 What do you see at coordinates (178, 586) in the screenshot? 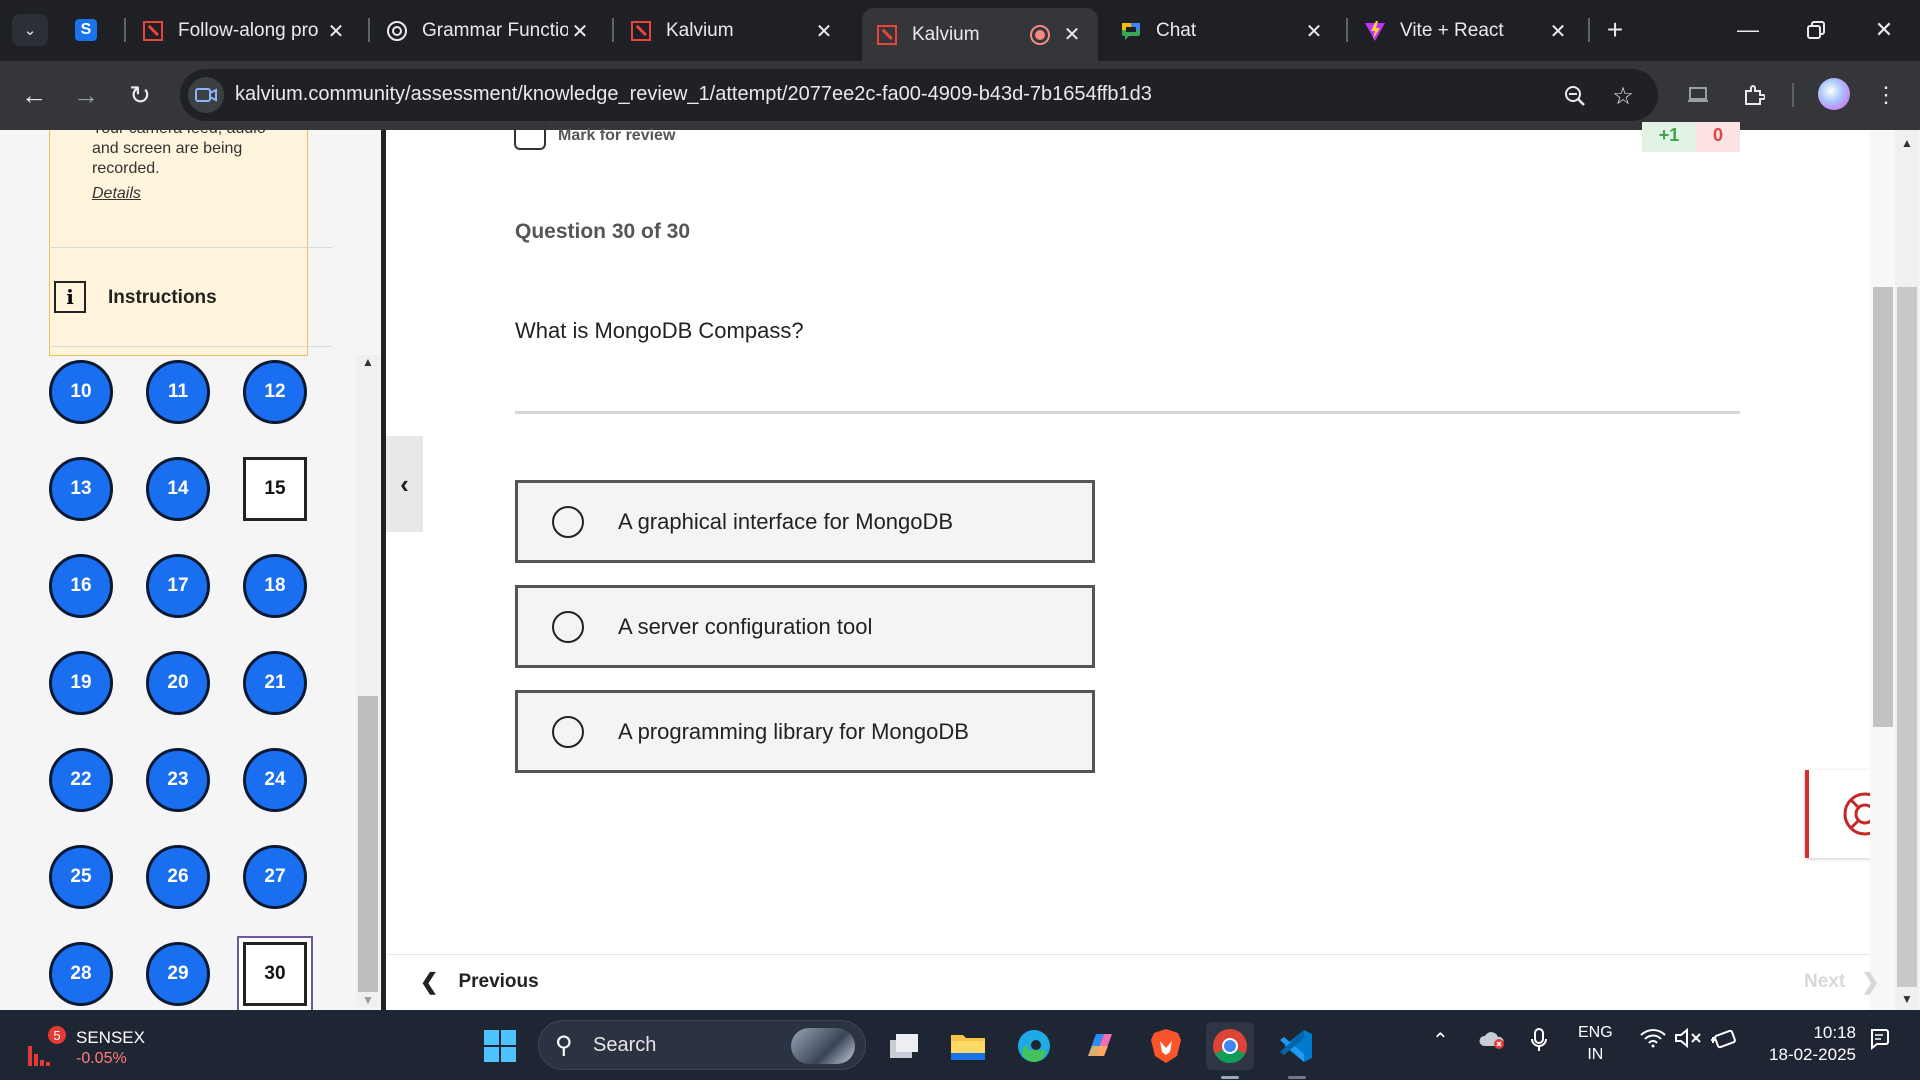
I see `question-button-17: 17` at bounding box center [178, 586].